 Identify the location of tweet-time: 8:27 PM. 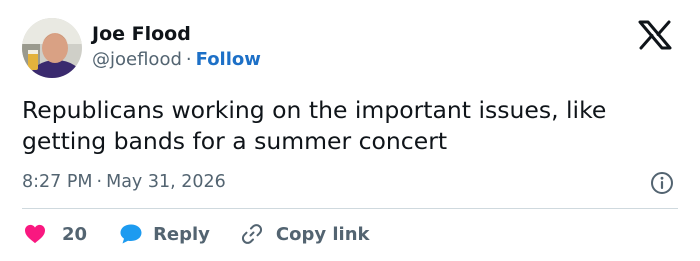
(57, 182).